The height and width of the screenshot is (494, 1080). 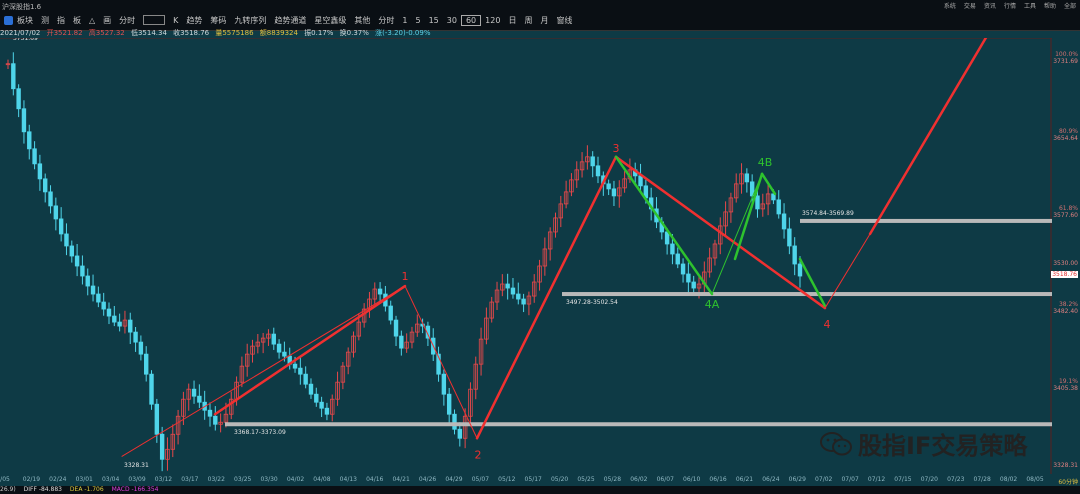 What do you see at coordinates (191, 33) in the screenshot?
I see `quote-close: 收3518.76` at bounding box center [191, 33].